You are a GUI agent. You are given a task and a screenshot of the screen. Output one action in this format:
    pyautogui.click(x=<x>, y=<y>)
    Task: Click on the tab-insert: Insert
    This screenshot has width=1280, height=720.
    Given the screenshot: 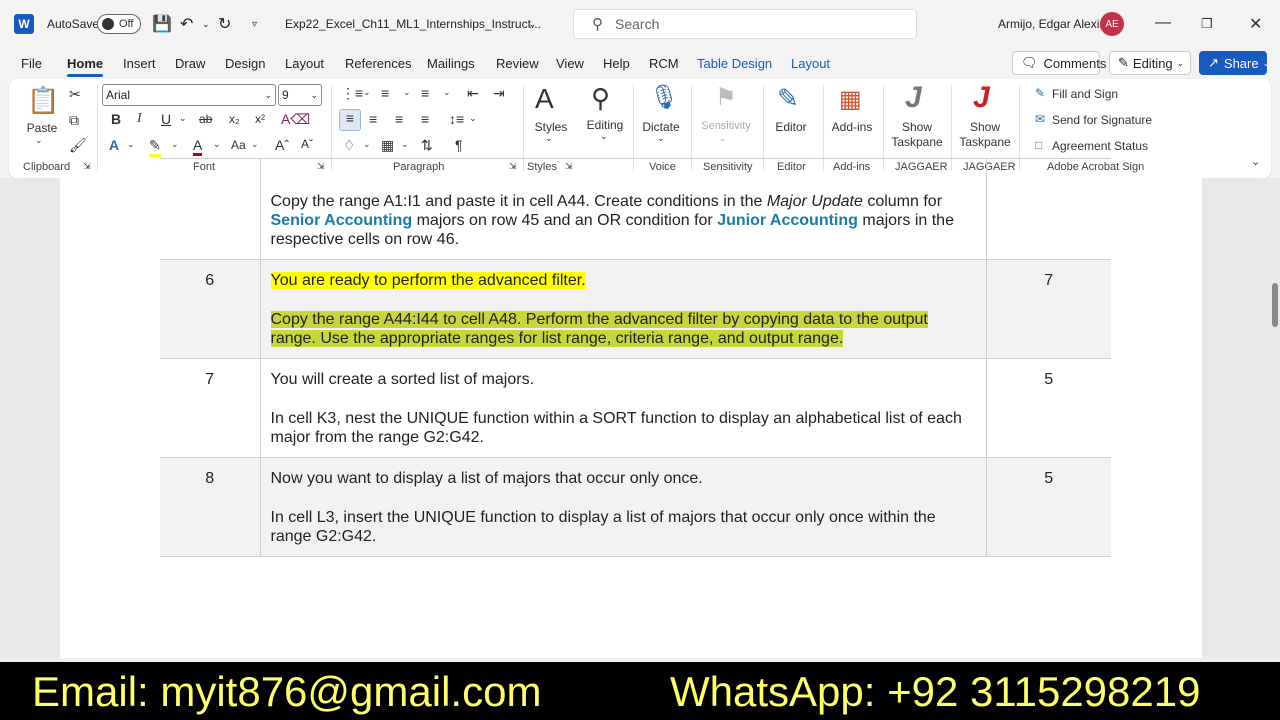 What is the action you would take?
    pyautogui.click(x=139, y=63)
    